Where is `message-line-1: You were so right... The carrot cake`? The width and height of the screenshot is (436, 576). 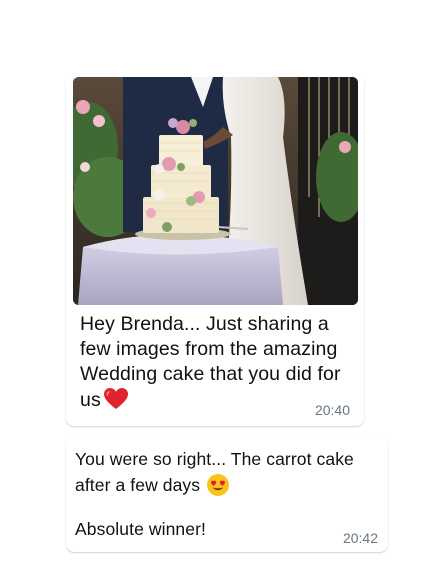 message-line-1: You were so right... The carrot cake is located at coordinates (214, 459).